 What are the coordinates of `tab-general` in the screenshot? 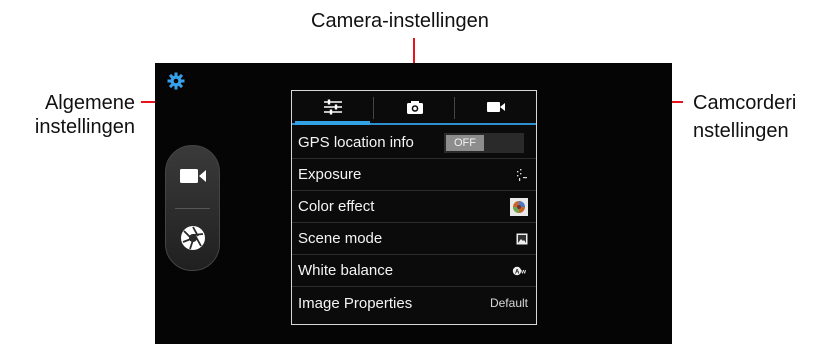 It's located at (332, 108).